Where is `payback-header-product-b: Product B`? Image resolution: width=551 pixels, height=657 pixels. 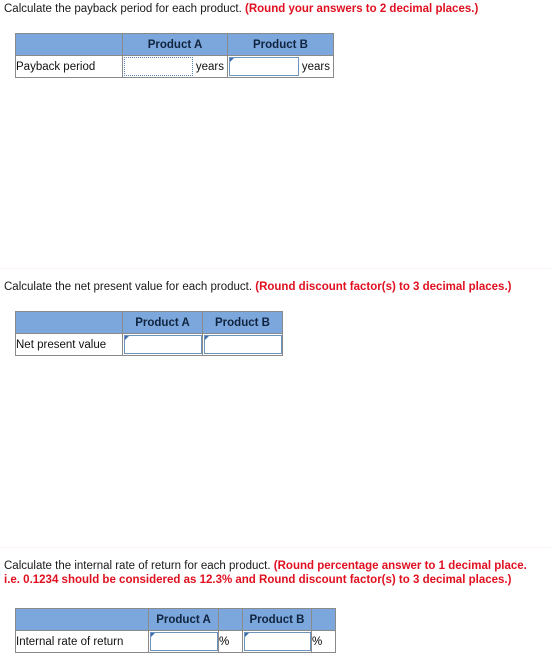 payback-header-product-b: Product B is located at coordinates (280, 44).